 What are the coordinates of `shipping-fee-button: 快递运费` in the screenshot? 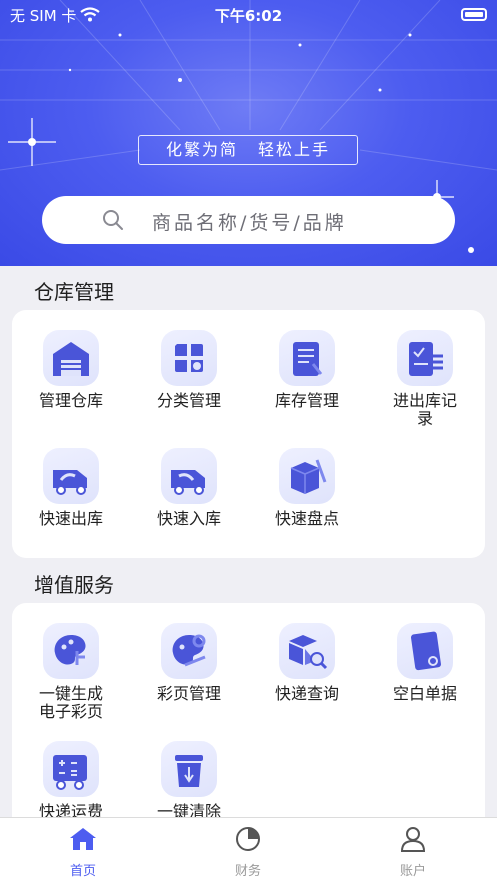 It's located at (71, 781).